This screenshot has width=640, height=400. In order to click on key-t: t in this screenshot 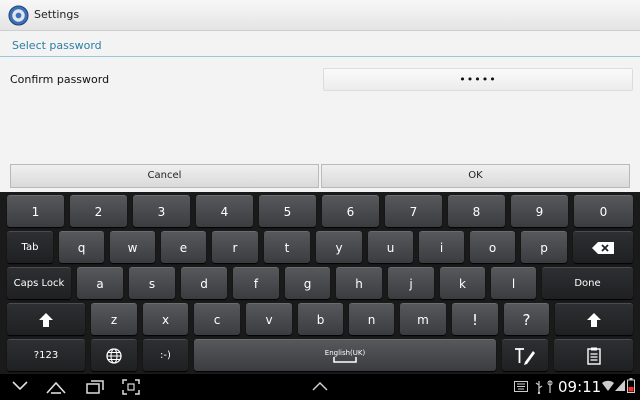, I will do `click(287, 247)`.